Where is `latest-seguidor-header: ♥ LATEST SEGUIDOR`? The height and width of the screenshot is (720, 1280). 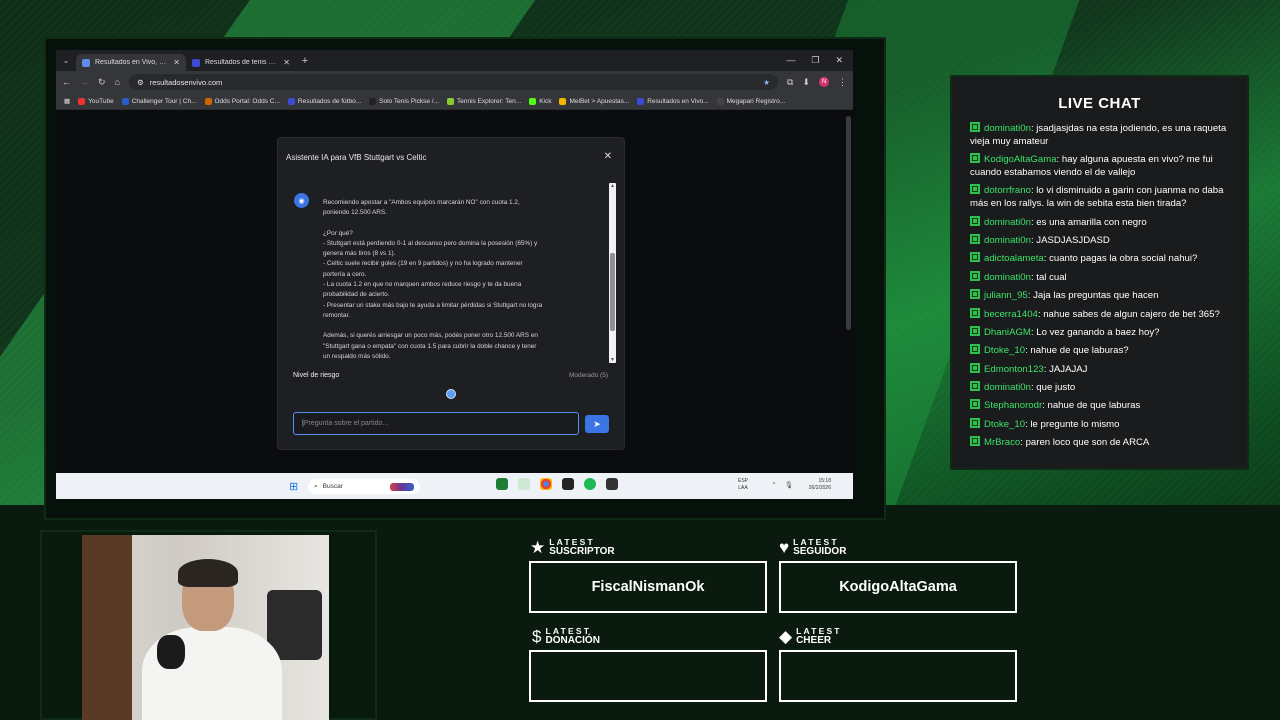 latest-seguidor-header: ♥ LATEST SEGUIDOR is located at coordinates (813, 547).